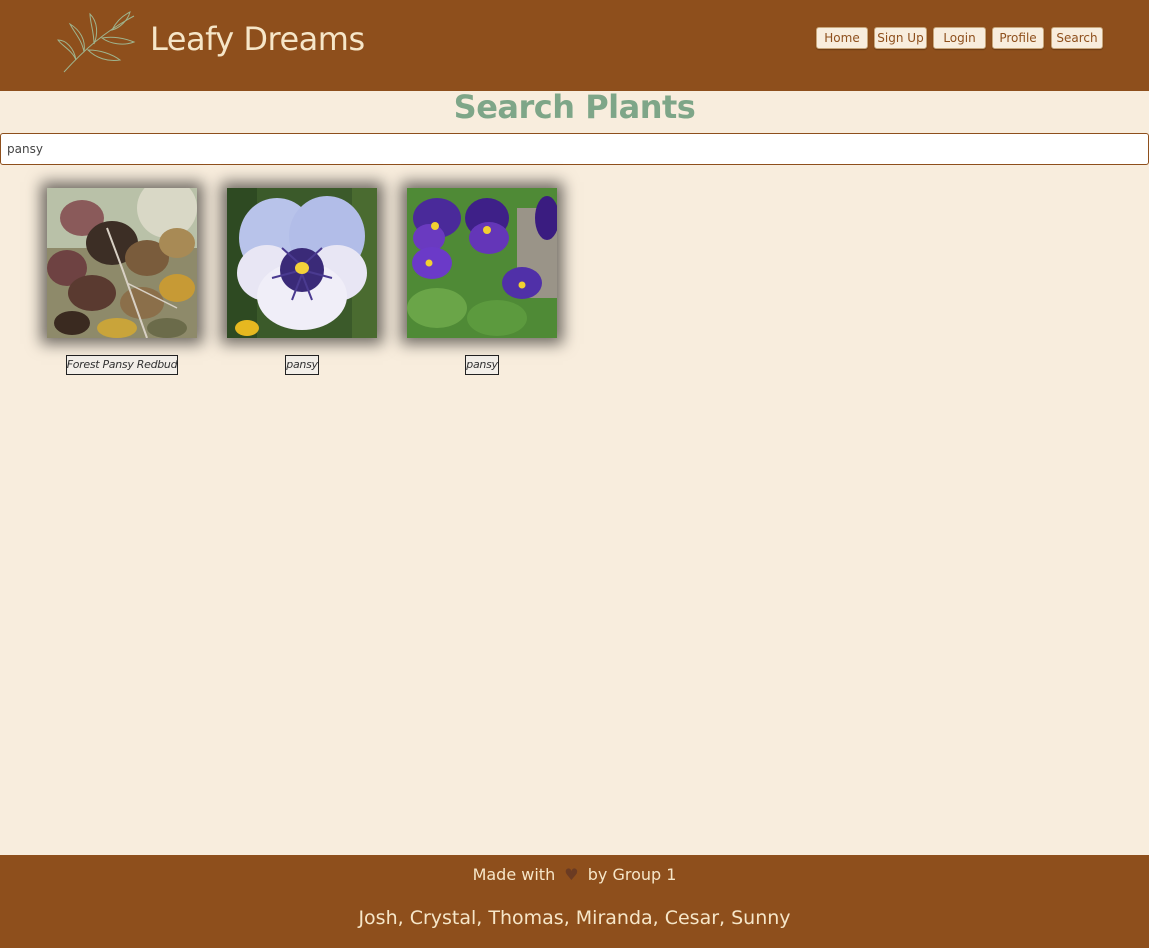 The image size is (1149, 948). Describe the element at coordinates (122, 365) in the screenshot. I see `result-label: Forest Pansy Redbud` at that location.